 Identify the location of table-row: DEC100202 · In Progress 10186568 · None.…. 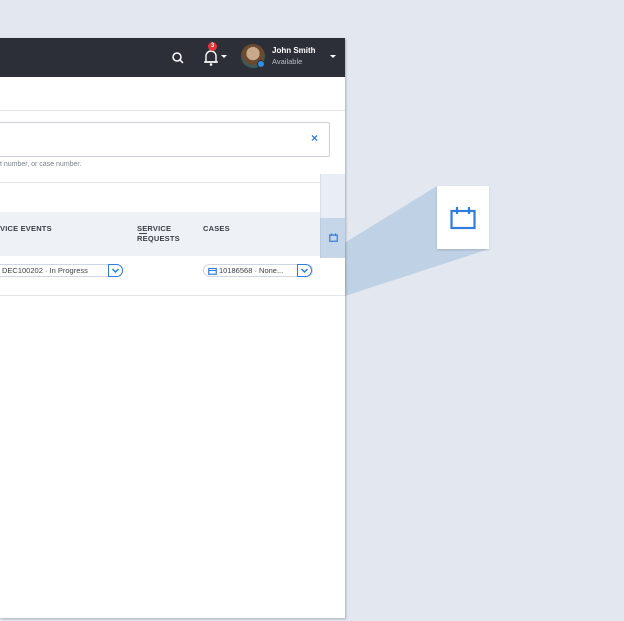
(172, 276).